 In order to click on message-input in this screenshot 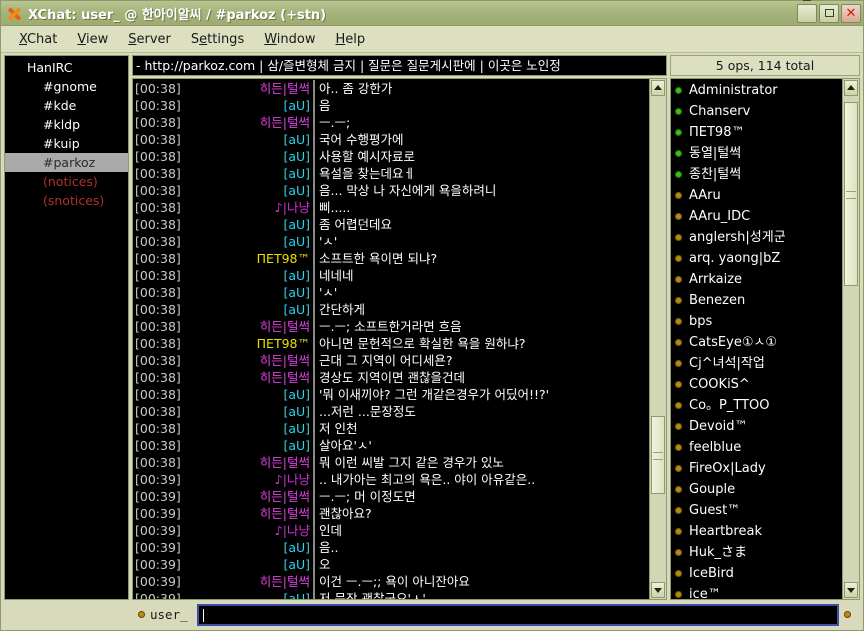, I will do `click(517, 614)`.